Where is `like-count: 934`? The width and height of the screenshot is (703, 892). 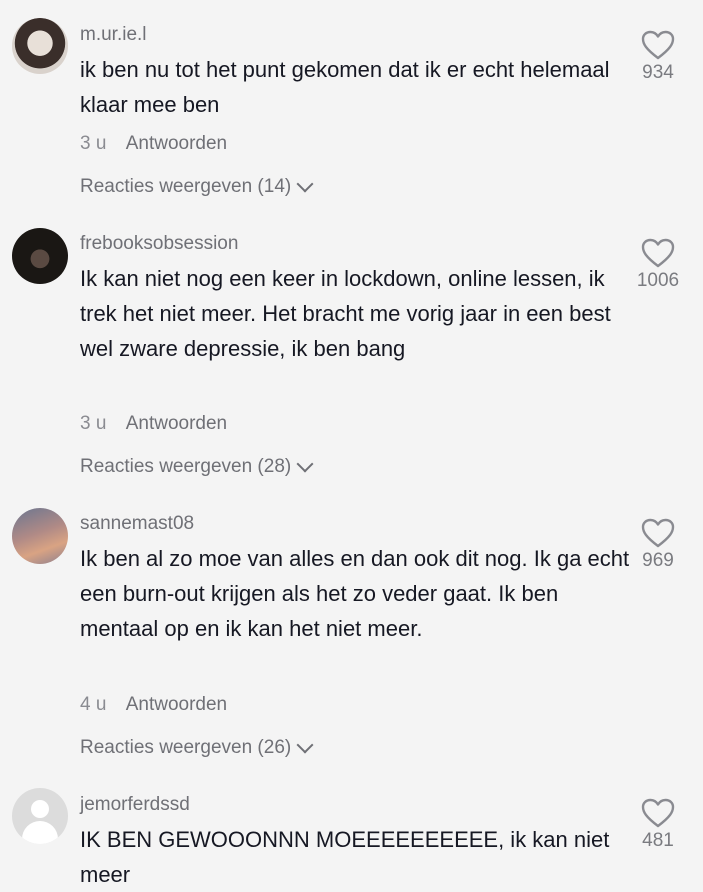
like-count: 934 is located at coordinates (658, 72).